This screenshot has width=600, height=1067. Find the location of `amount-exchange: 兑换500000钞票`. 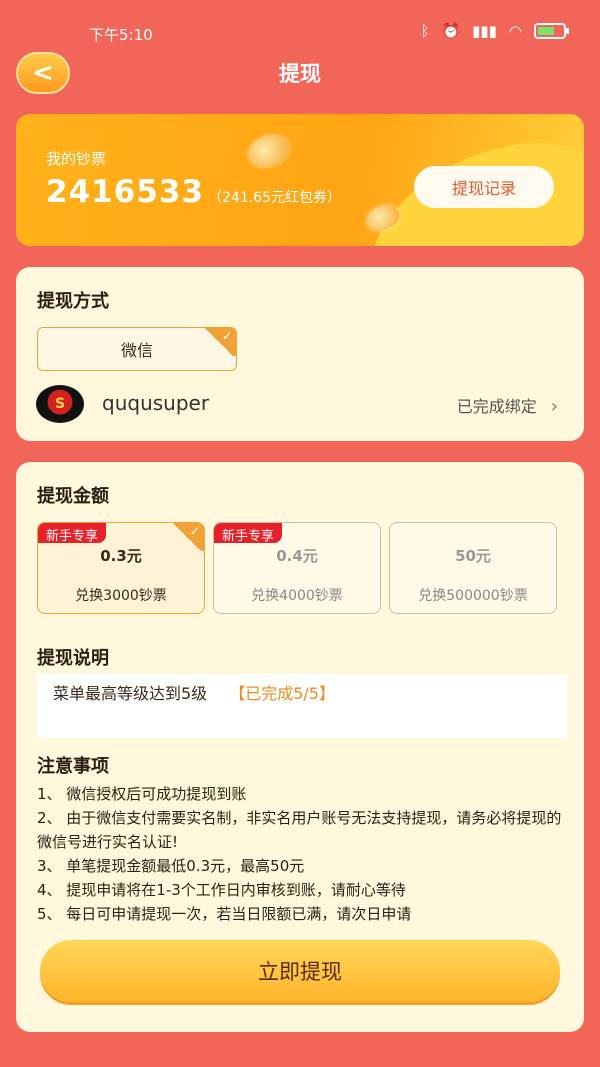

amount-exchange: 兑换500000钞票 is located at coordinates (473, 596).